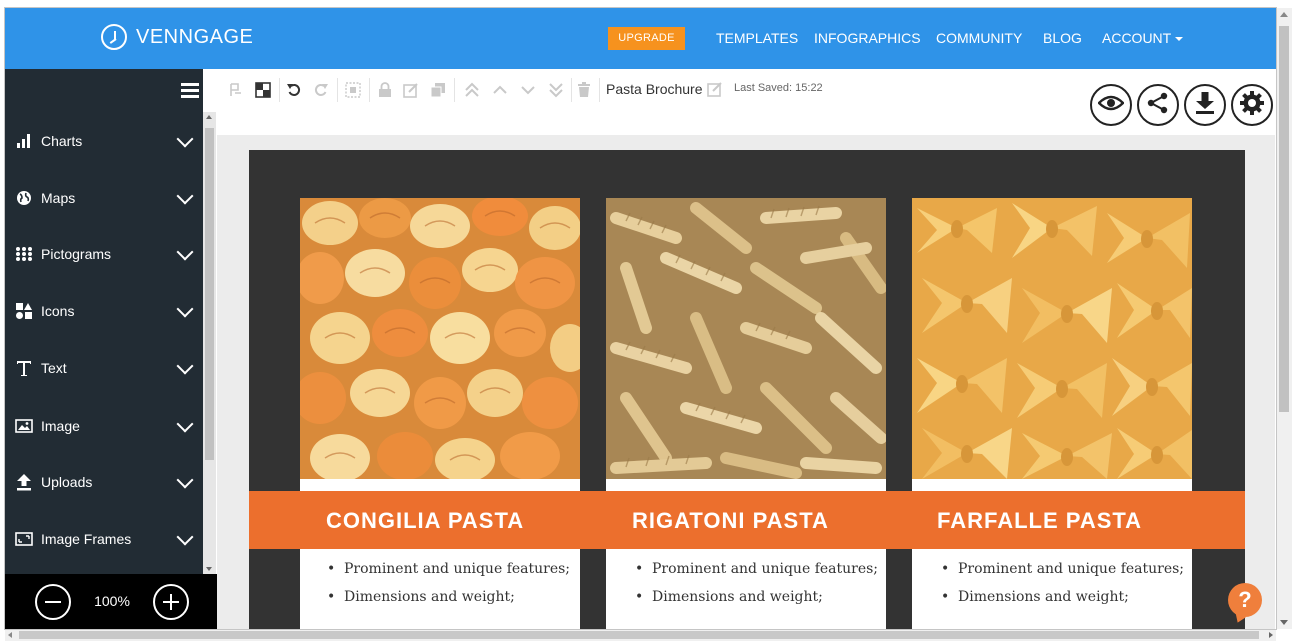 The width and height of the screenshot is (1292, 641). What do you see at coordinates (440, 338) in the screenshot?
I see `conchiglie-pasta-image` at bounding box center [440, 338].